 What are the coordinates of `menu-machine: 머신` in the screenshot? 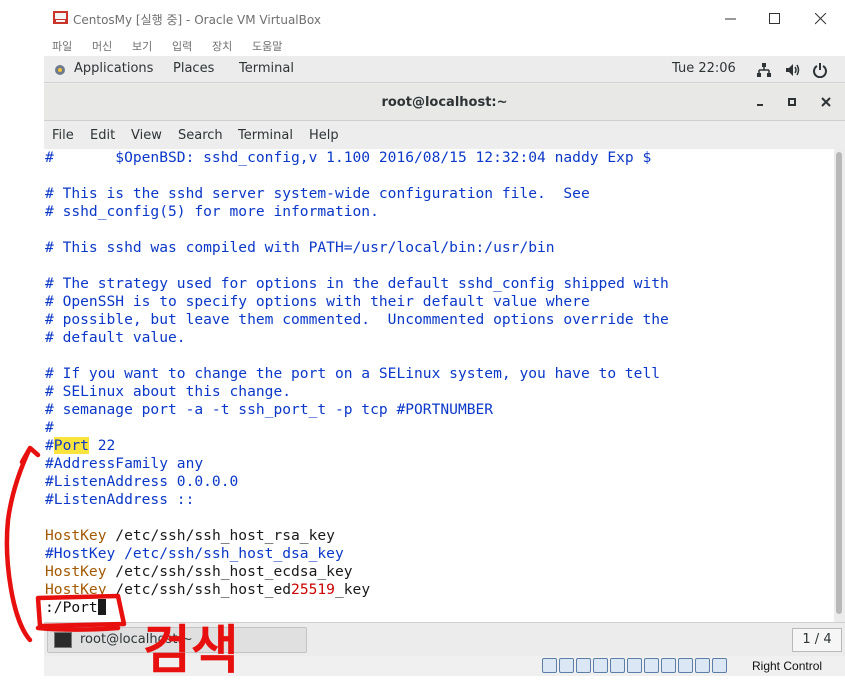 It's located at (102, 46).